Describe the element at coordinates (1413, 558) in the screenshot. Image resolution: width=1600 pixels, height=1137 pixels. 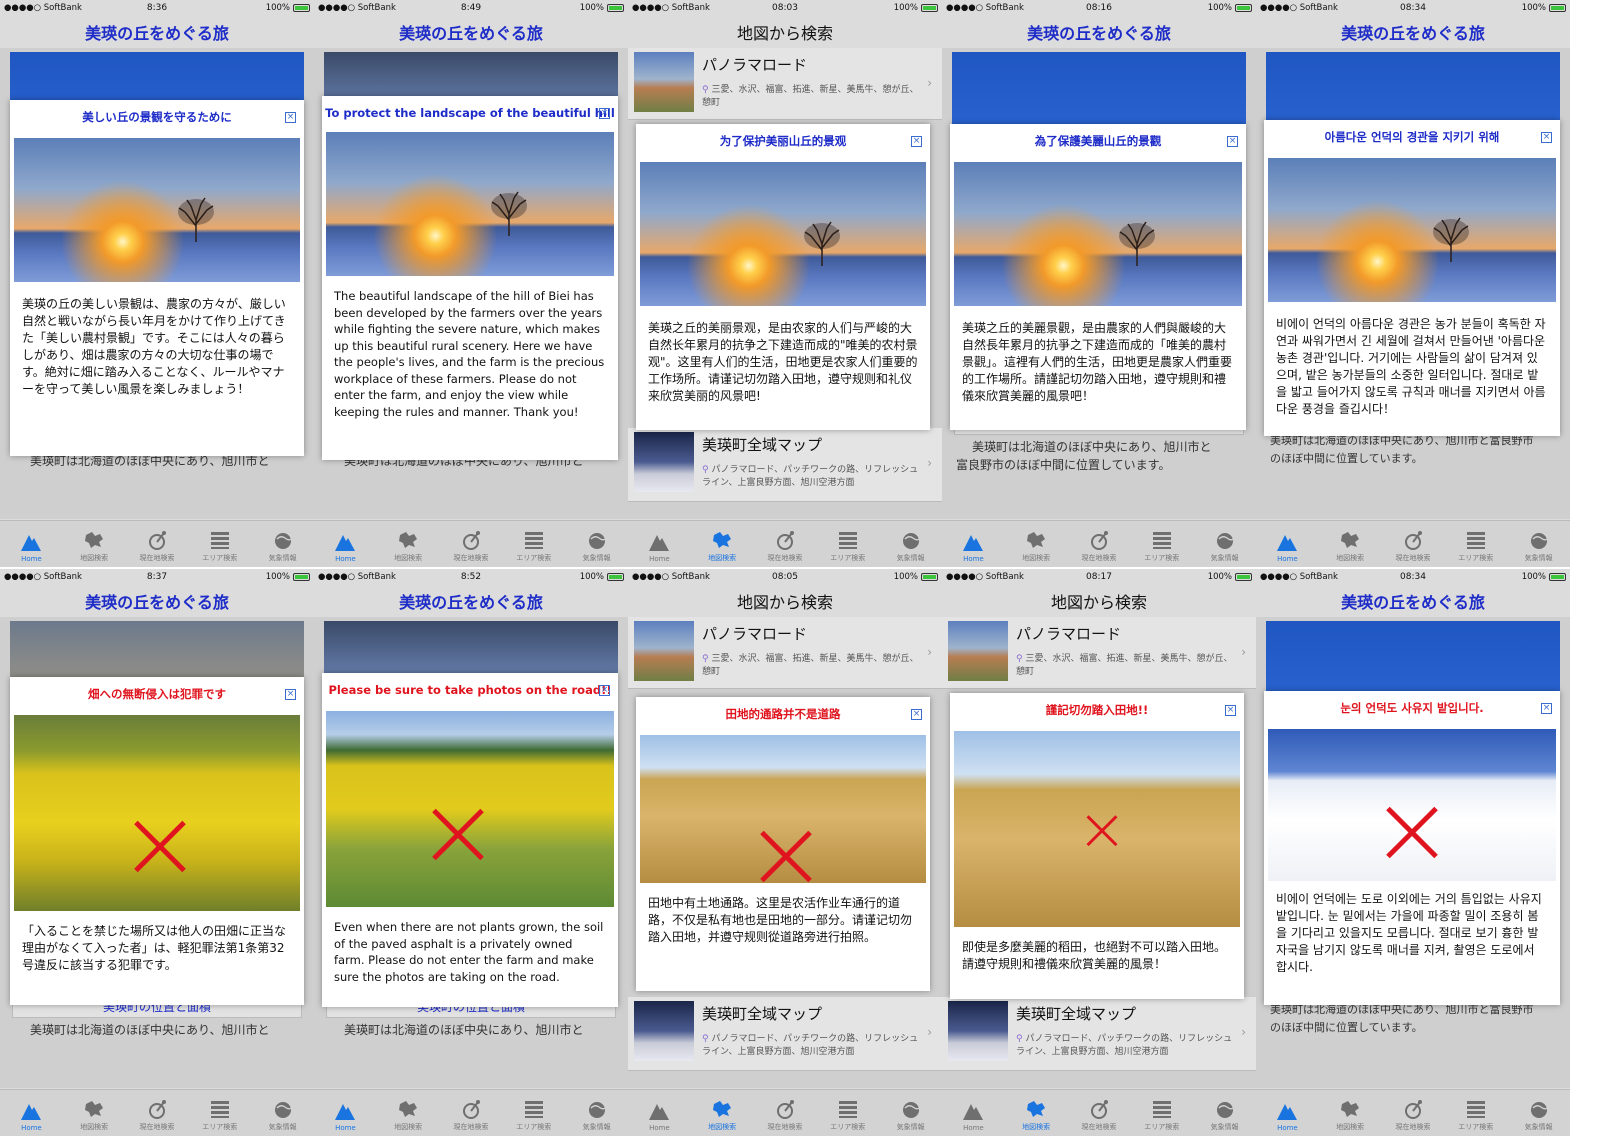
I see `tab-label: 現在地検索` at that location.